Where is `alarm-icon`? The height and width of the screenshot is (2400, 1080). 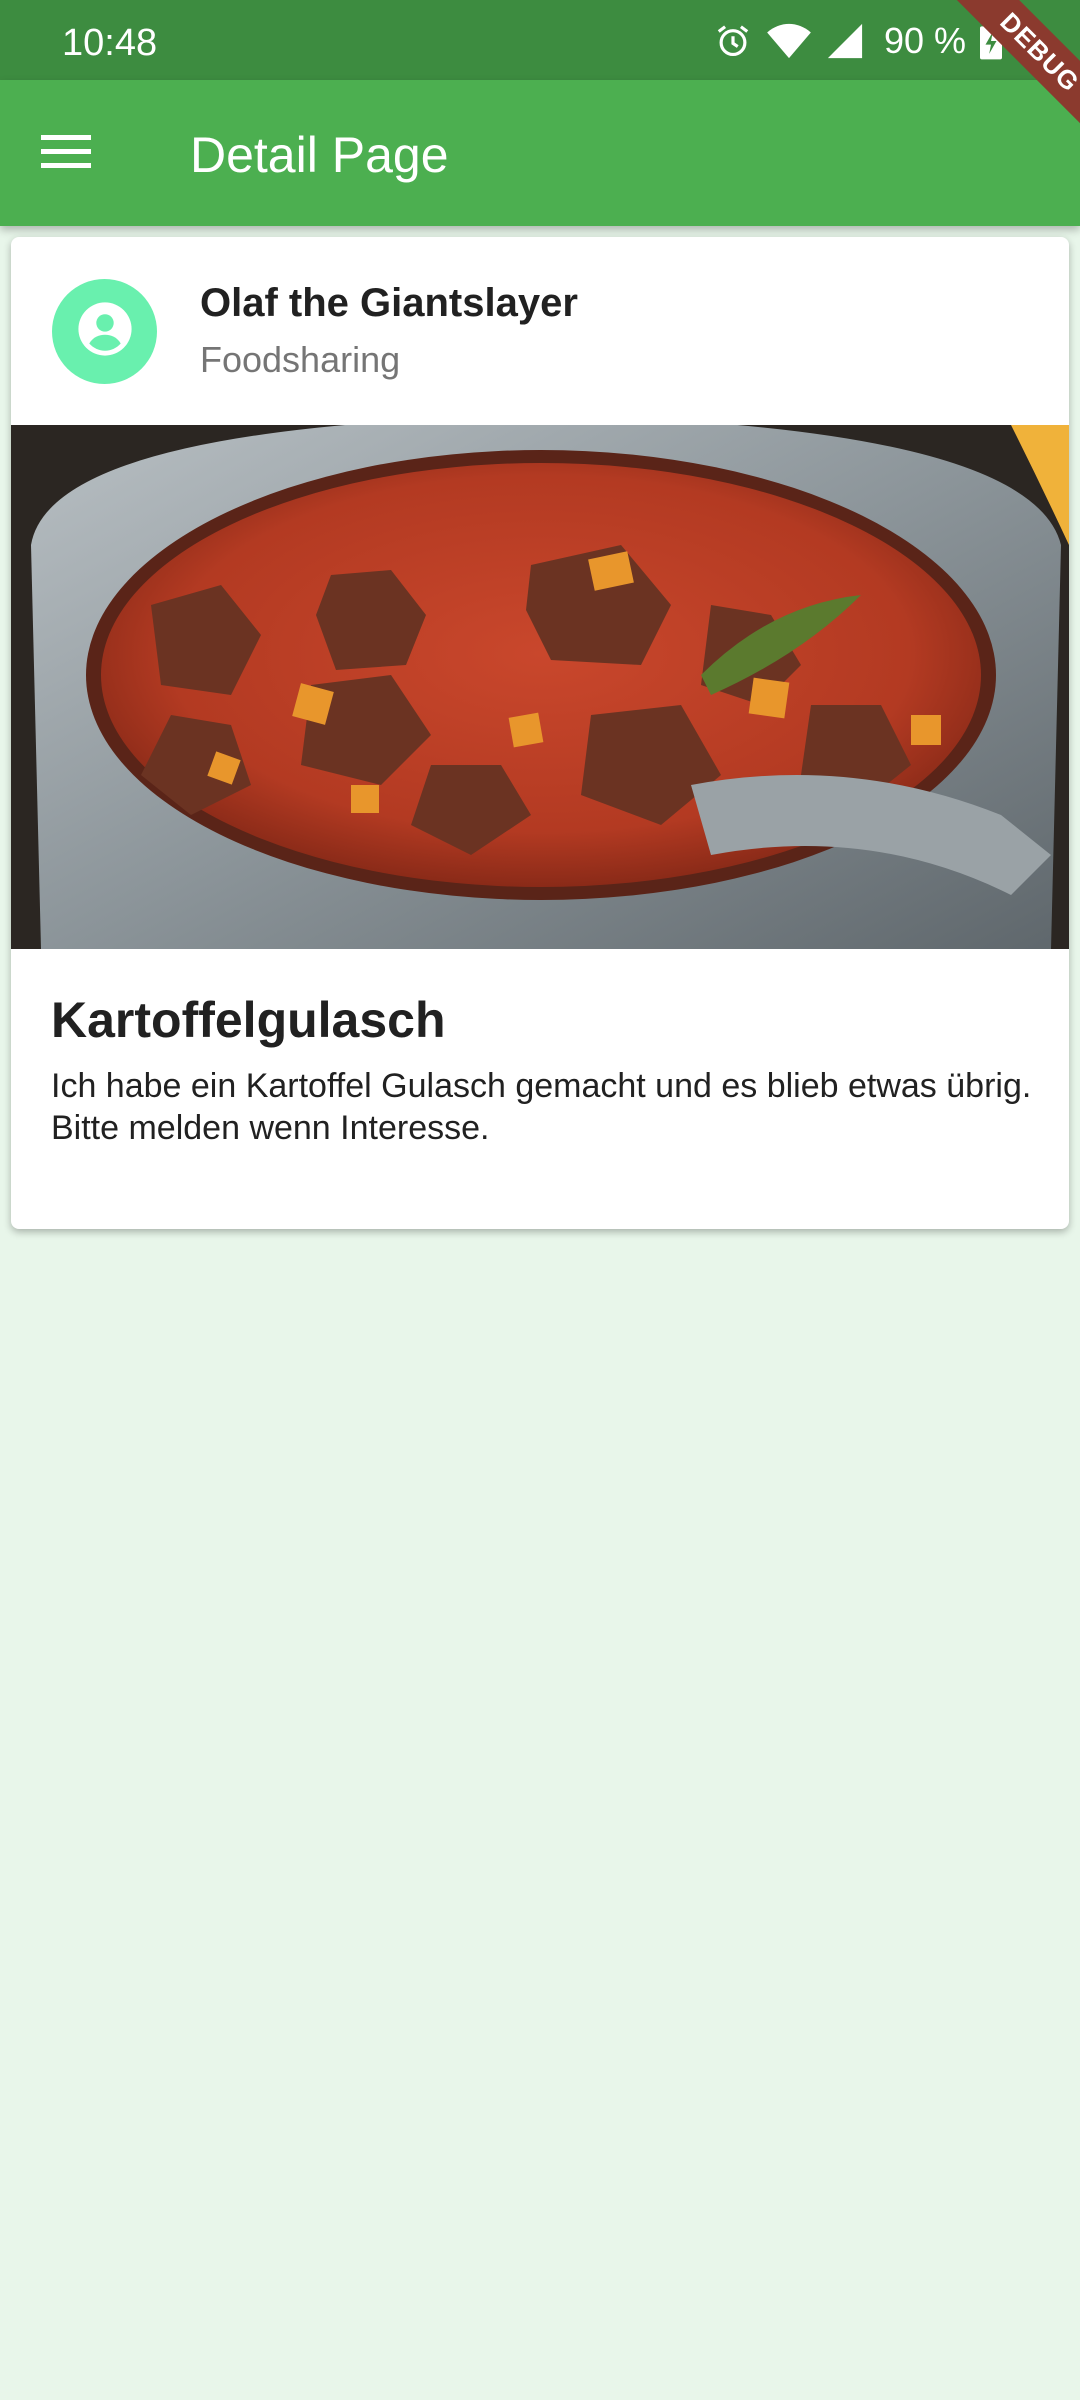 alarm-icon is located at coordinates (733, 41).